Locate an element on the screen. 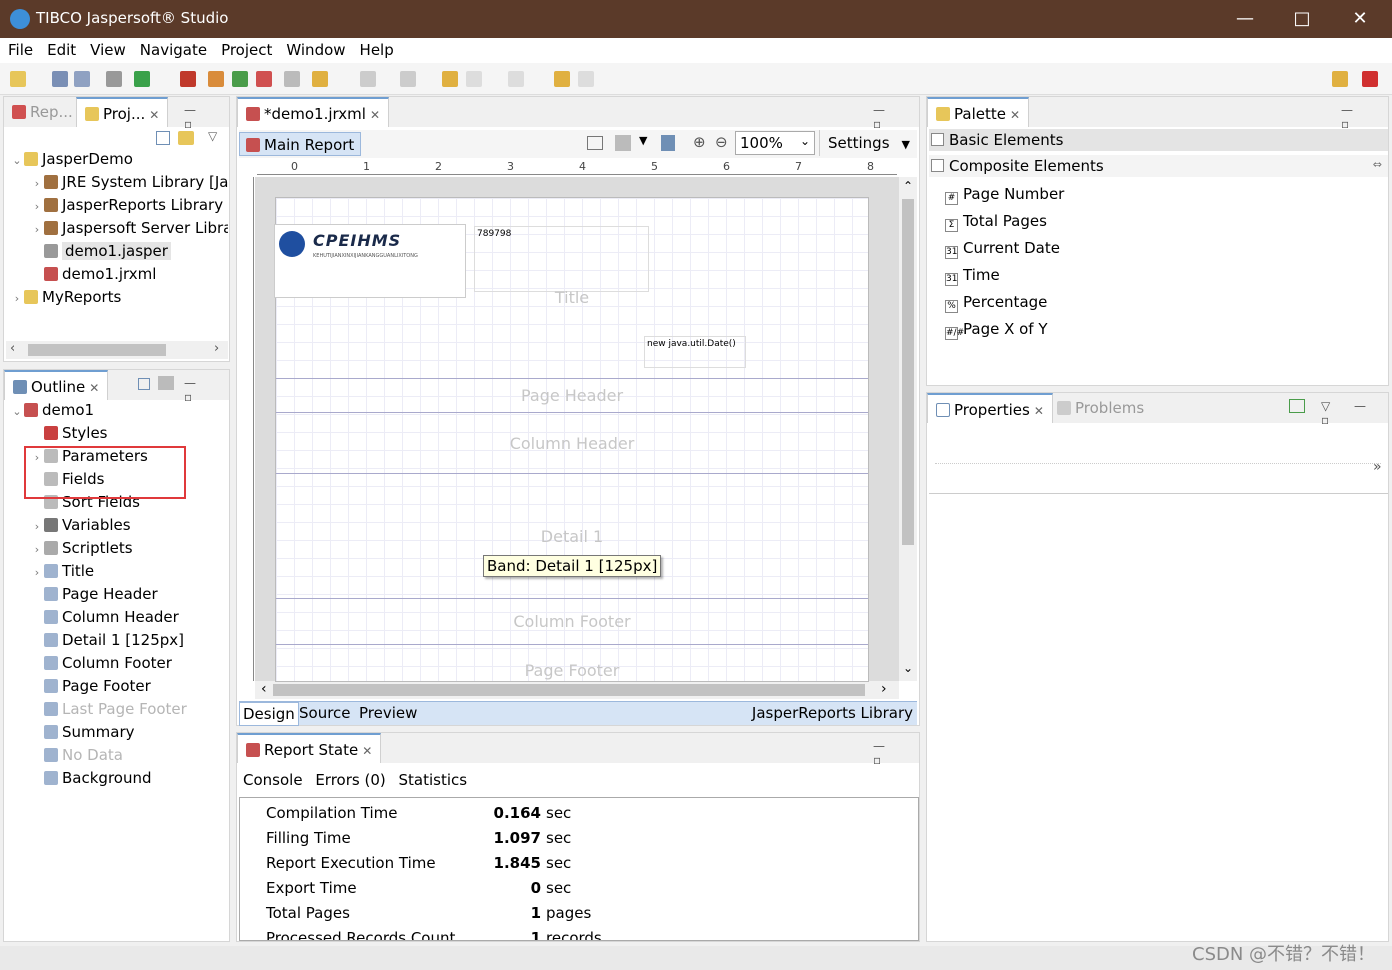  editor-horizontal-scrollbar: ‹ › is located at coordinates (577, 690).